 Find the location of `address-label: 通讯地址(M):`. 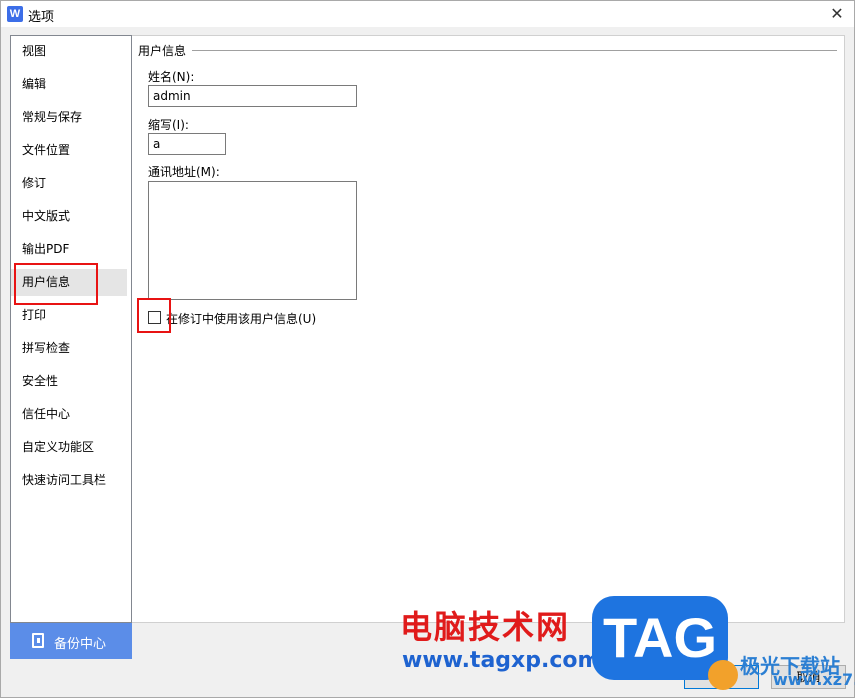

address-label: 通讯地址(M): is located at coordinates (184, 172).